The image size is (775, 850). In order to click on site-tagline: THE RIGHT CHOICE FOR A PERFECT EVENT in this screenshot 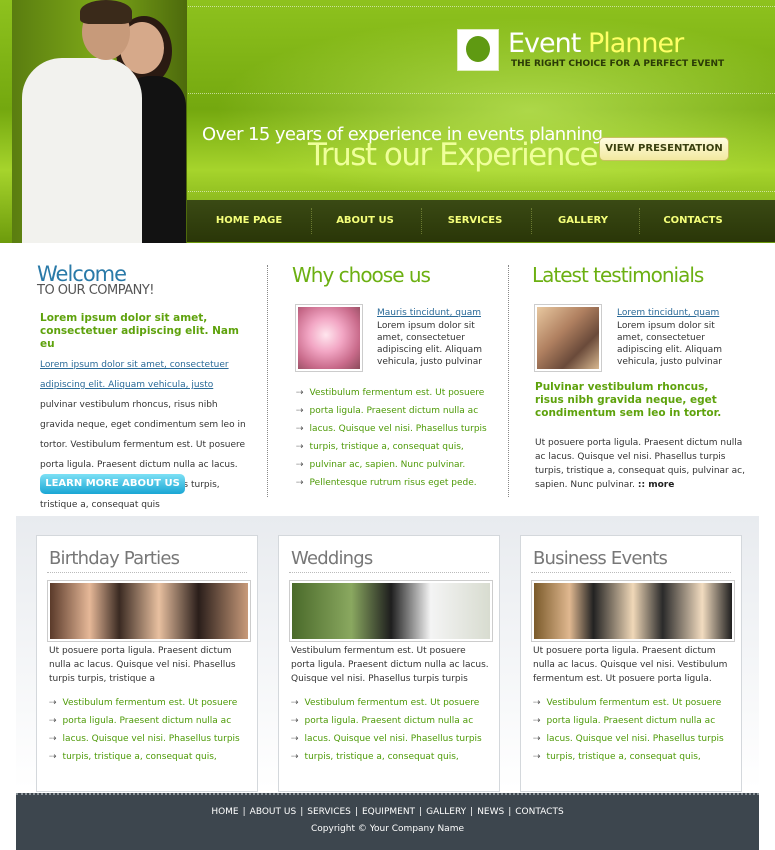, I will do `click(618, 64)`.